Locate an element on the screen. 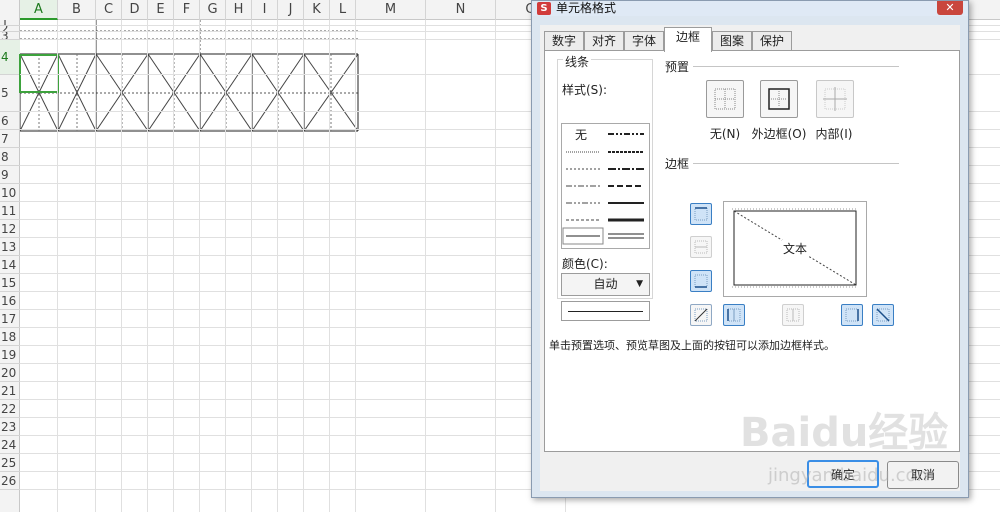 The width and height of the screenshot is (1000, 512). row-header-16: 16 is located at coordinates (10, 301).